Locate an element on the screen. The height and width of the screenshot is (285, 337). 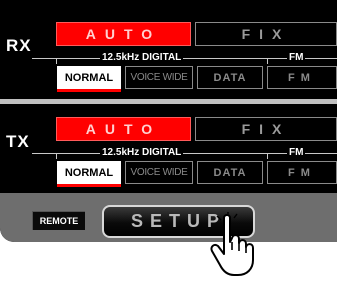
rx-fix-button: FIX is located at coordinates (266, 34).